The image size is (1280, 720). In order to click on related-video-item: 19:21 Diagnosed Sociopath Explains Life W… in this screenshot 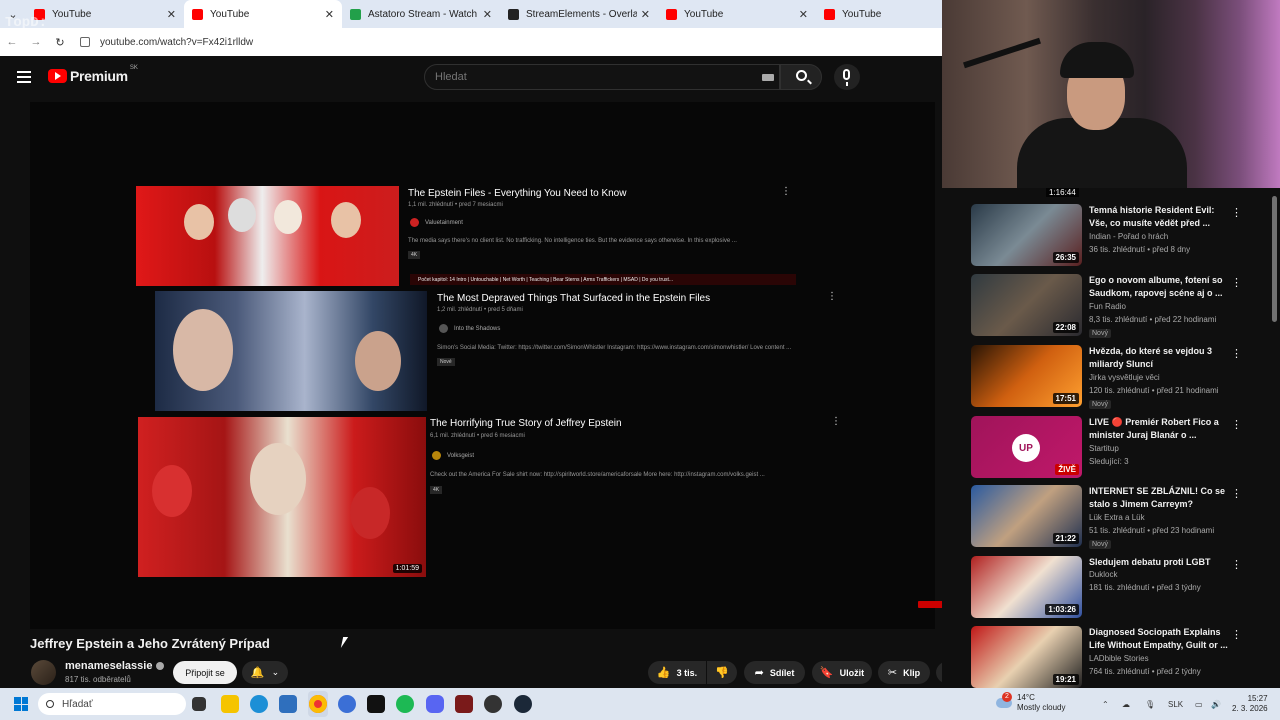, I will do `click(1121, 659)`.